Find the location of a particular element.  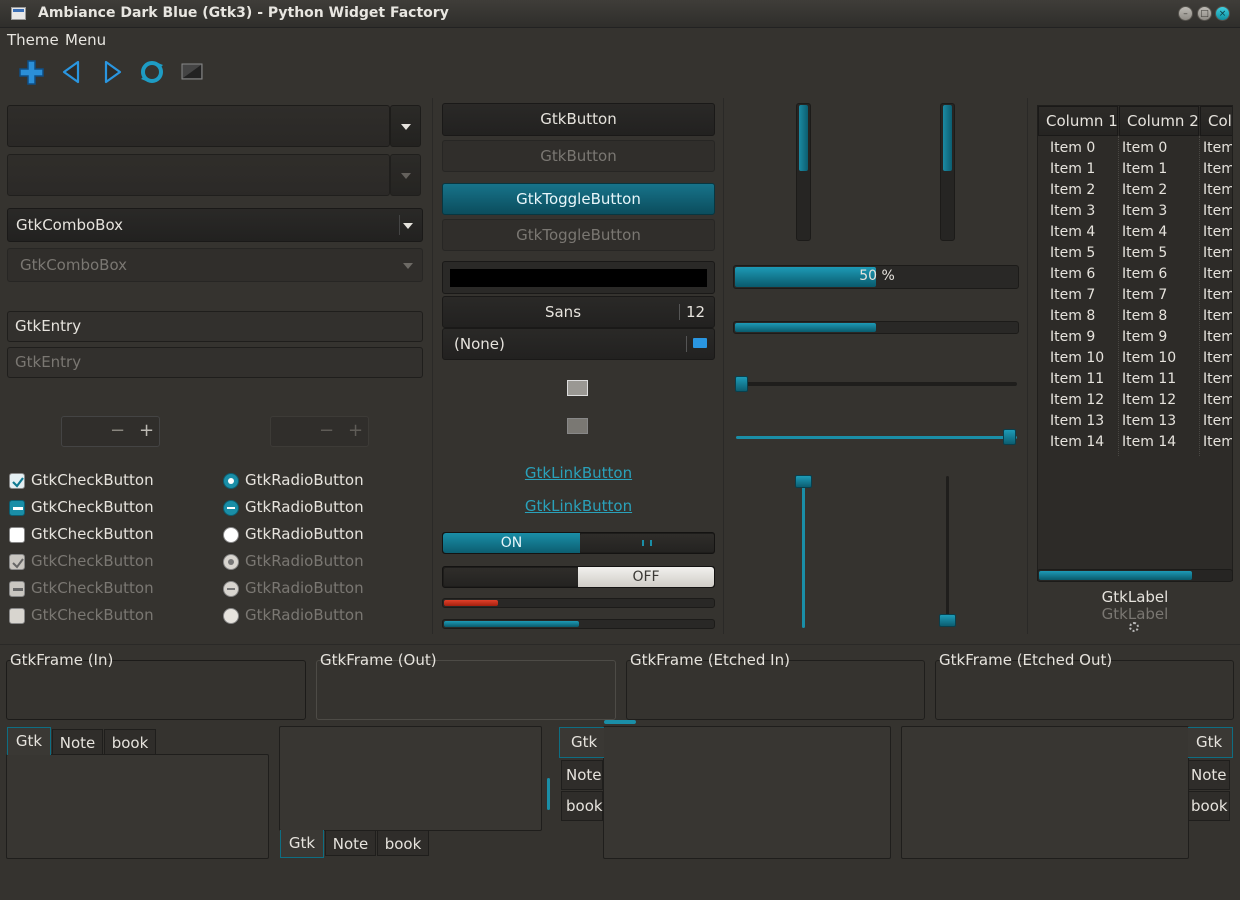

refresh-icon is located at coordinates (153, 72).